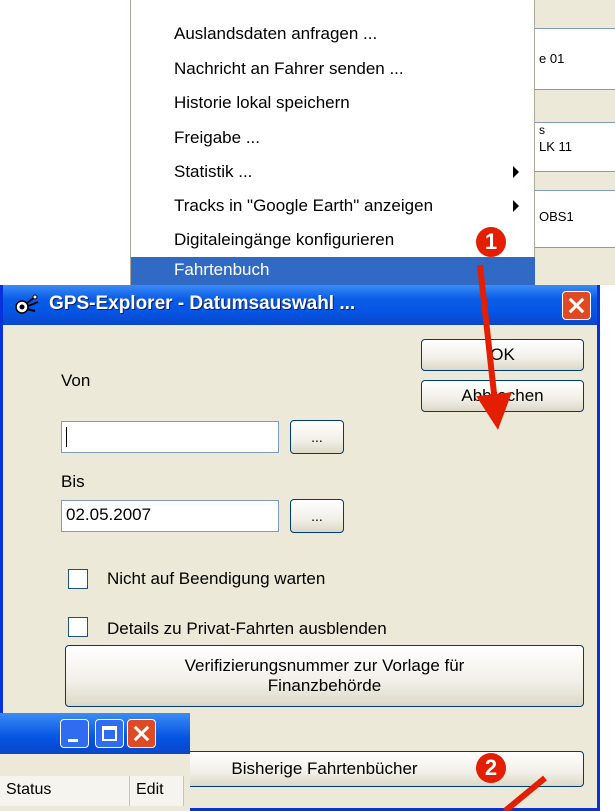 The height and width of the screenshot is (811, 615). What do you see at coordinates (511, 537) in the screenshot?
I see `annotation-arrows` at bounding box center [511, 537].